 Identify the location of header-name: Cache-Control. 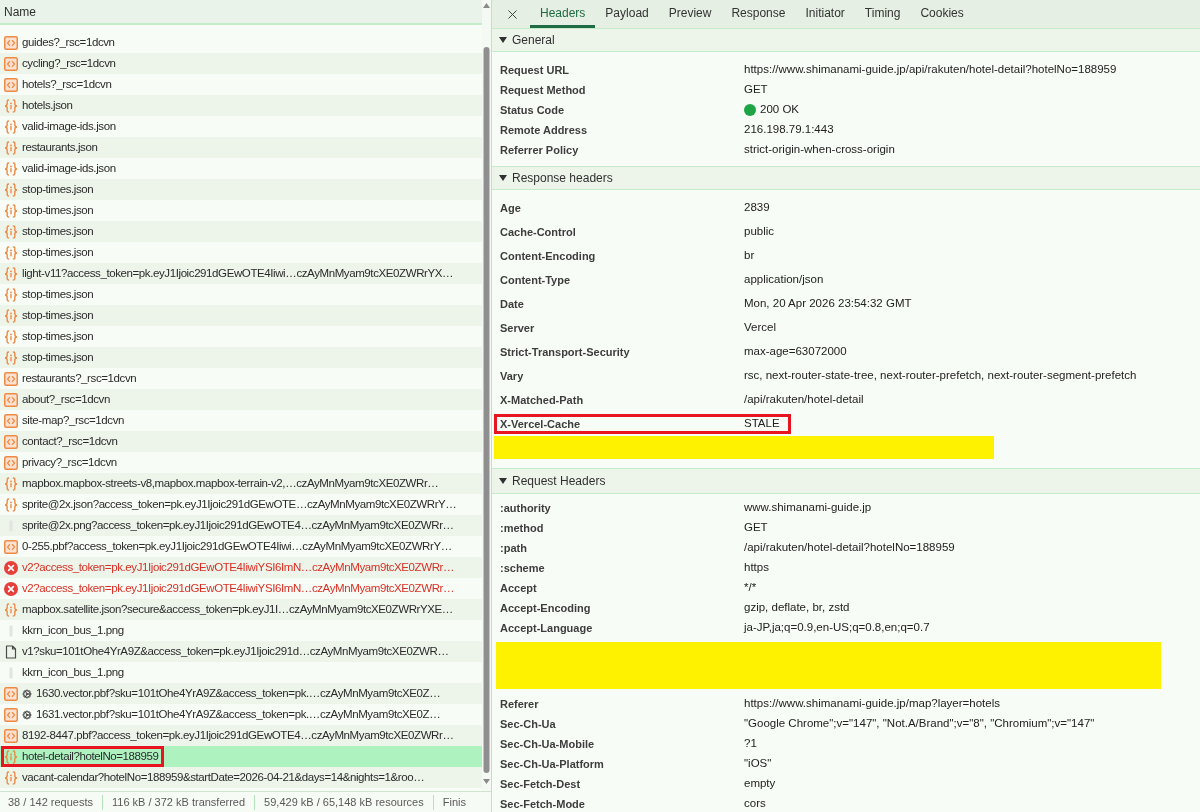
(538, 232).